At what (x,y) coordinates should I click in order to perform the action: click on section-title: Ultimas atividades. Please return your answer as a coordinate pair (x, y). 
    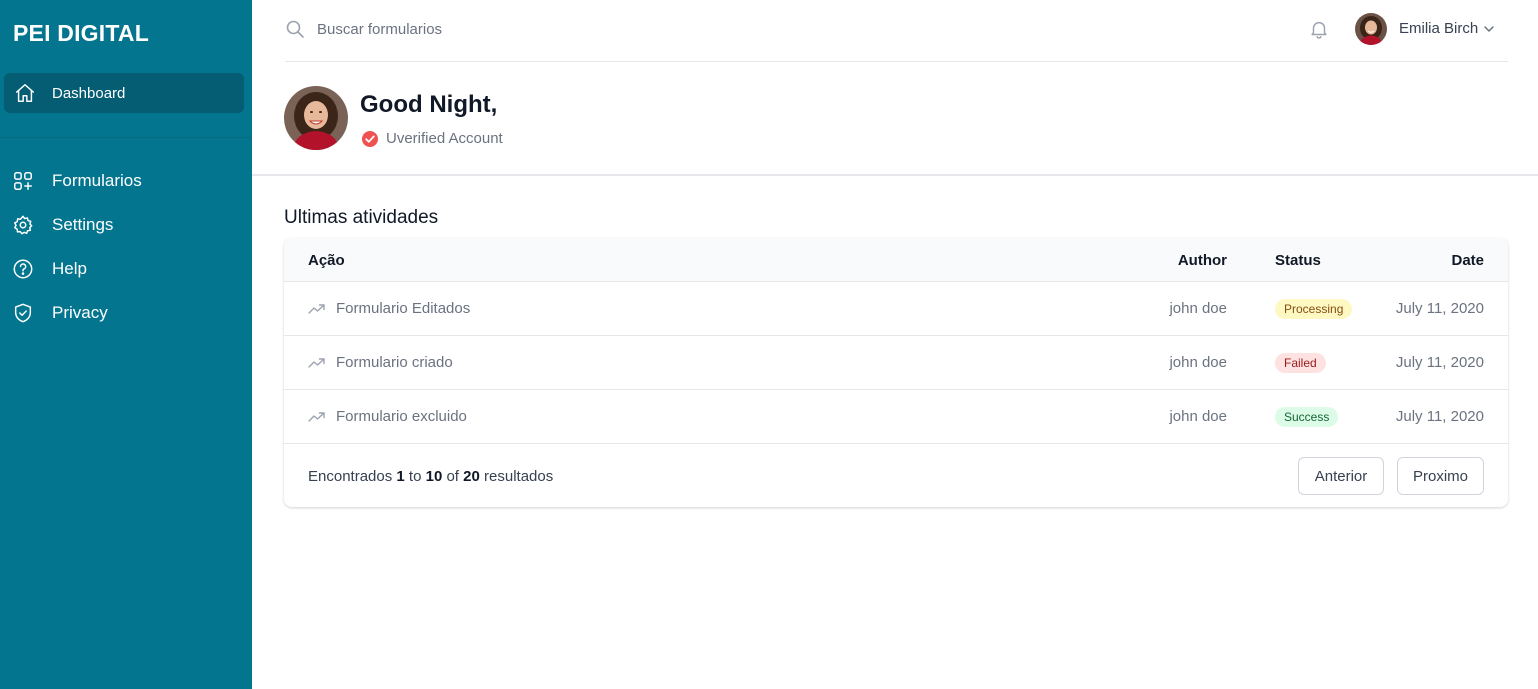
    Looking at the image, I should click on (361, 217).